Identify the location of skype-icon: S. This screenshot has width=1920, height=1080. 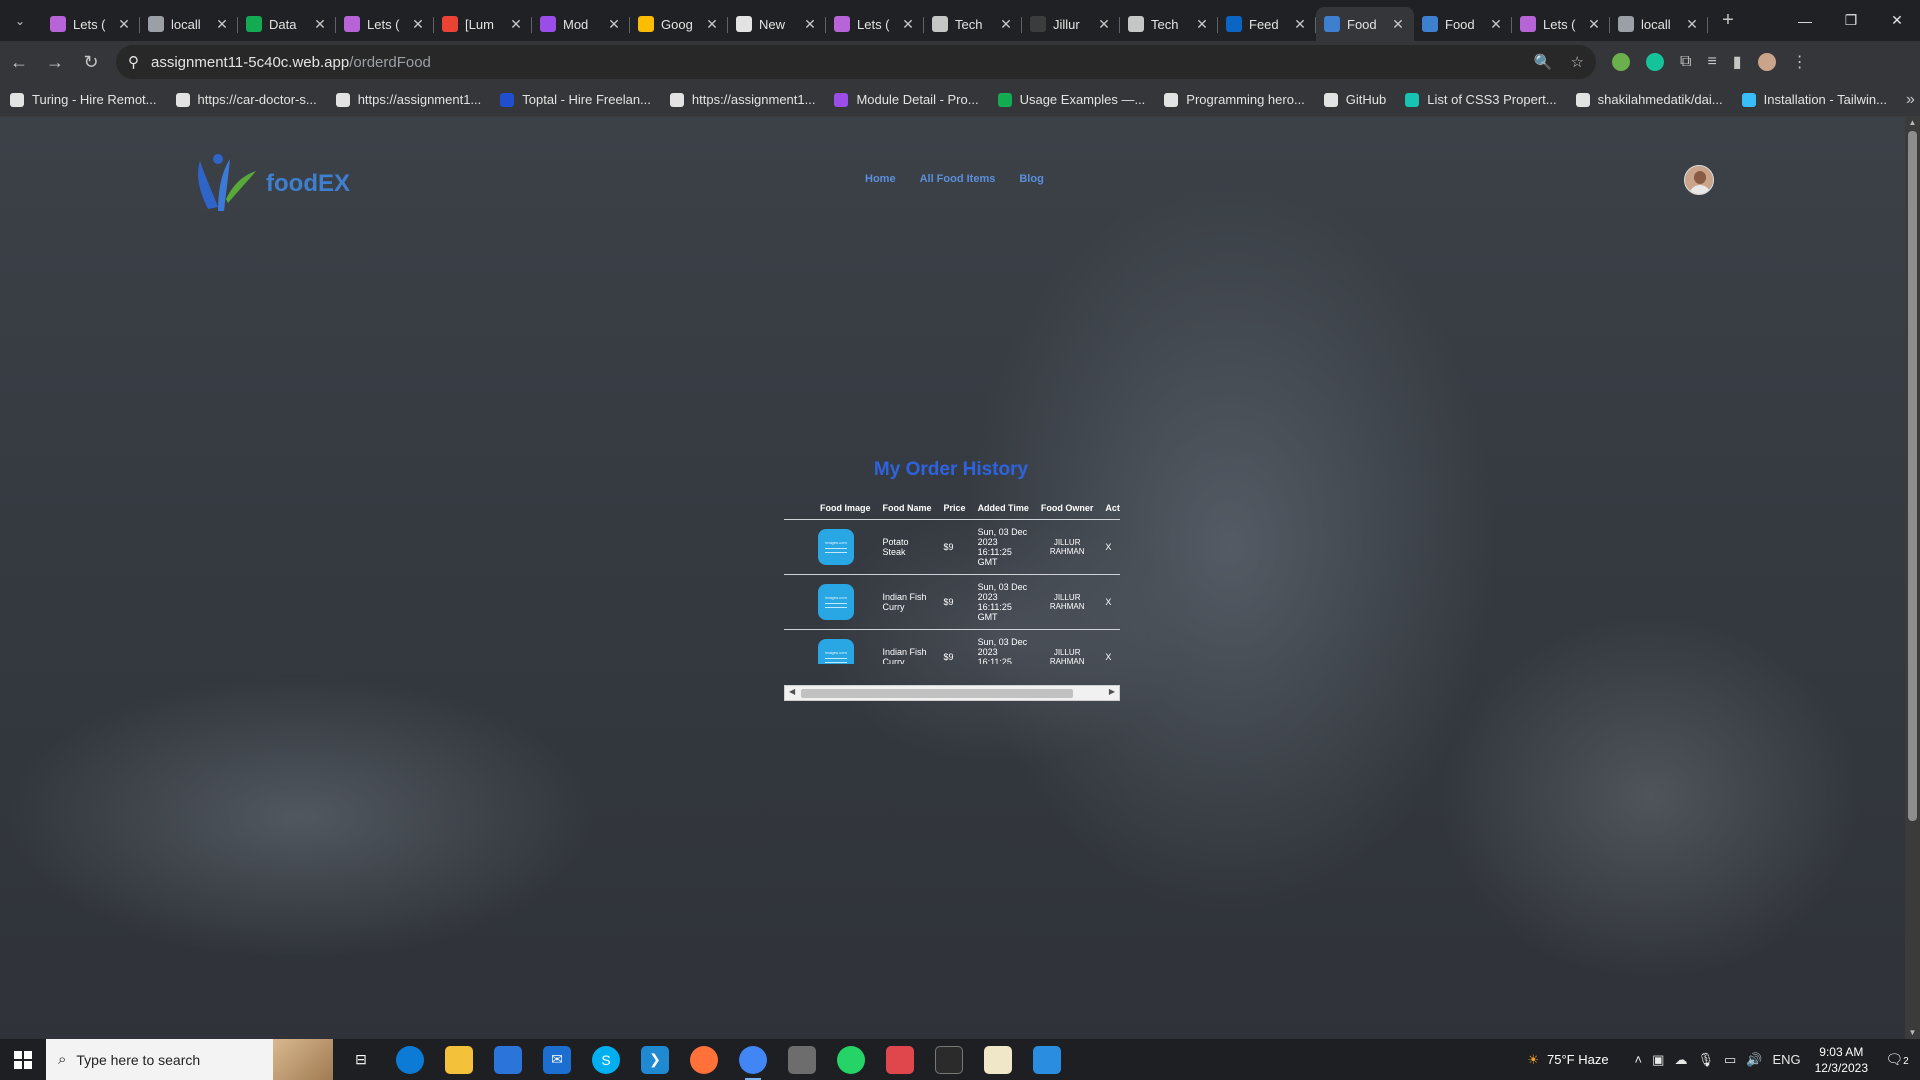
(606, 1059).